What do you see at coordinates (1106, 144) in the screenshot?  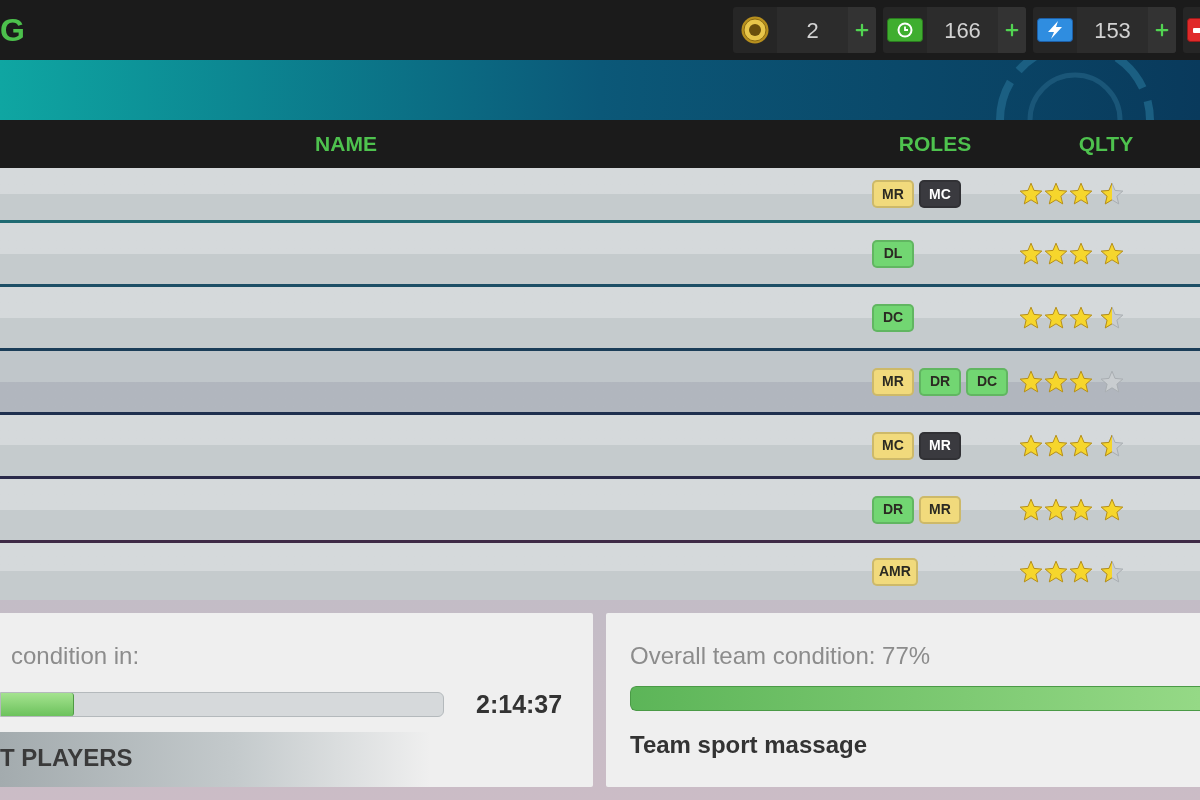 I see `column-header: QLTY` at bounding box center [1106, 144].